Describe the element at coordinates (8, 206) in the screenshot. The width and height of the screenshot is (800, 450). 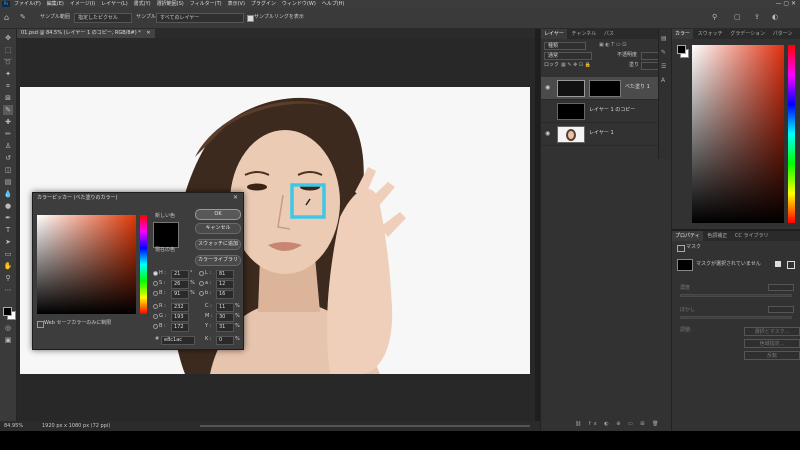
I see `dodge-tool-icon: ●` at that location.